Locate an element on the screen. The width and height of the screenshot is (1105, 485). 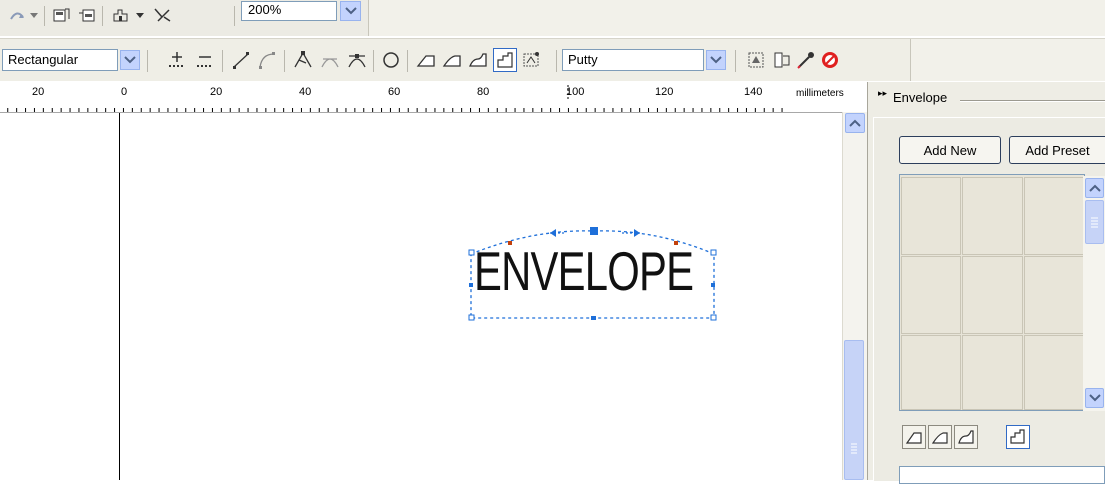
envelope-mapping-mode-dropdown is located at coordinates (716, 60).